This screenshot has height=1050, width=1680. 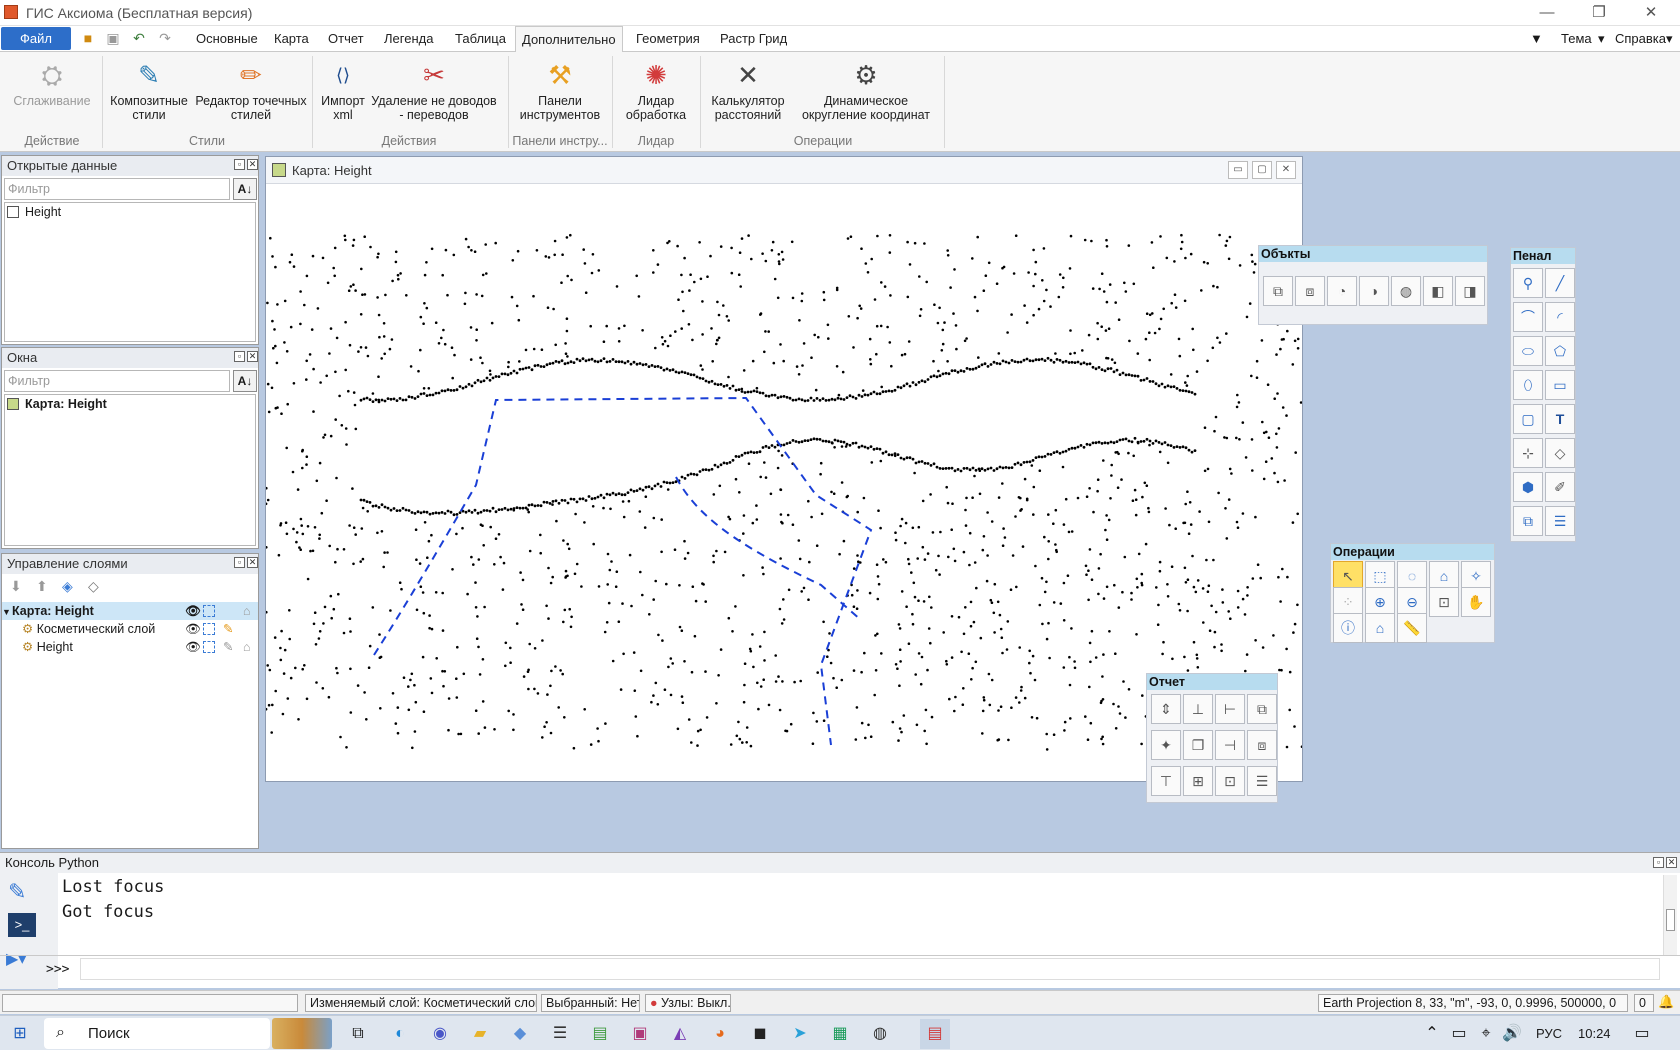 What do you see at coordinates (140, 629) in the screenshot?
I see `layer-row-cosmetic: ⚙ Косметический слой 👁 ✎` at bounding box center [140, 629].